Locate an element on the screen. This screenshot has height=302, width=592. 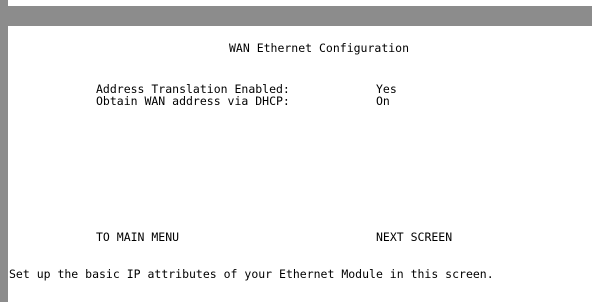
screen-title: WAN Ethernet Configuration is located at coordinates (319, 48).